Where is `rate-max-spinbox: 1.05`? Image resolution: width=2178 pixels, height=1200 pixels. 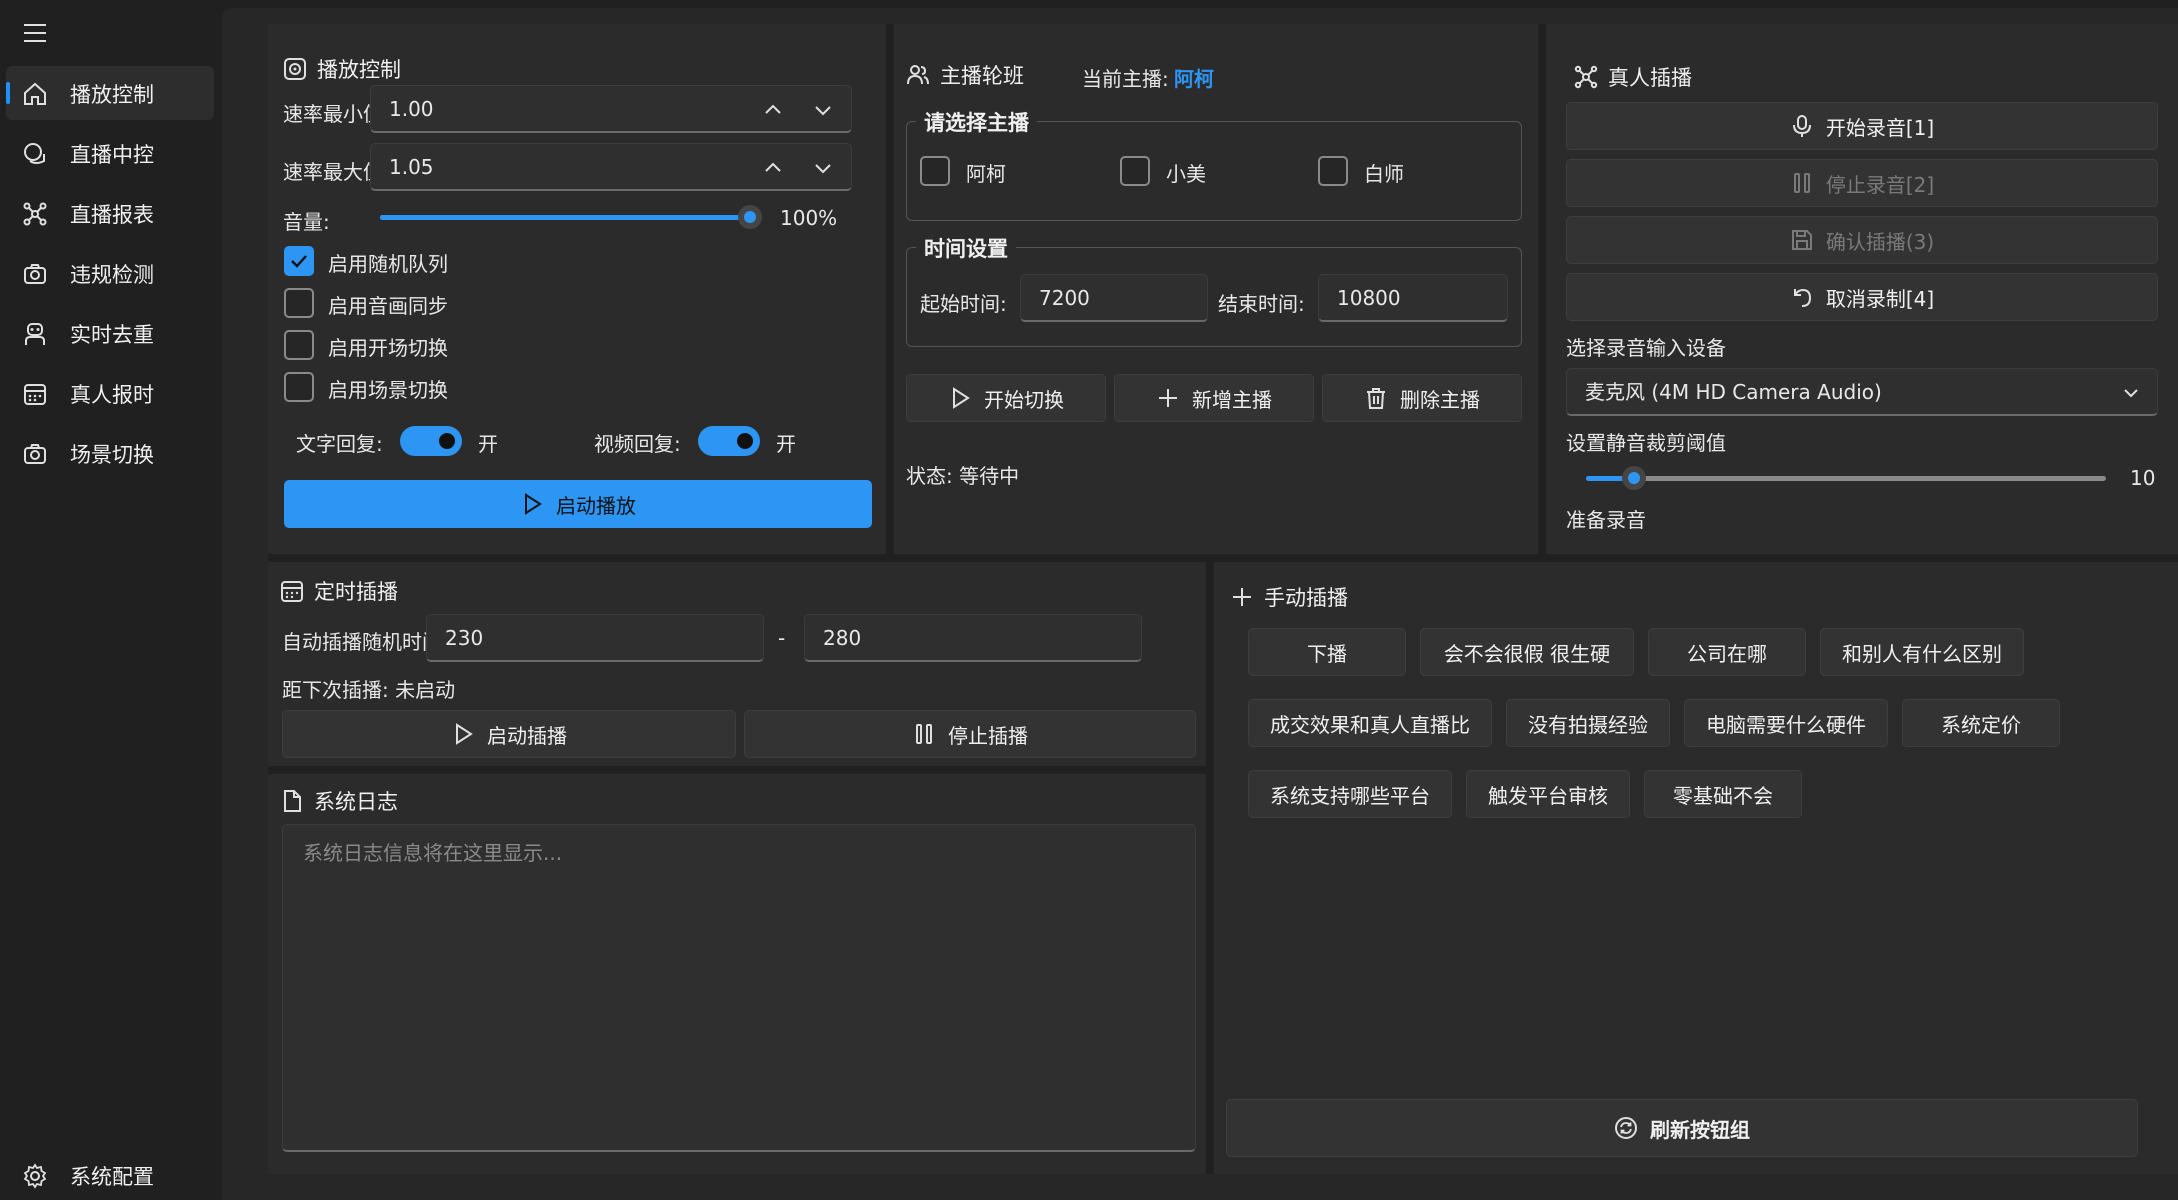 rate-max-spinbox: 1.05 is located at coordinates (611, 167).